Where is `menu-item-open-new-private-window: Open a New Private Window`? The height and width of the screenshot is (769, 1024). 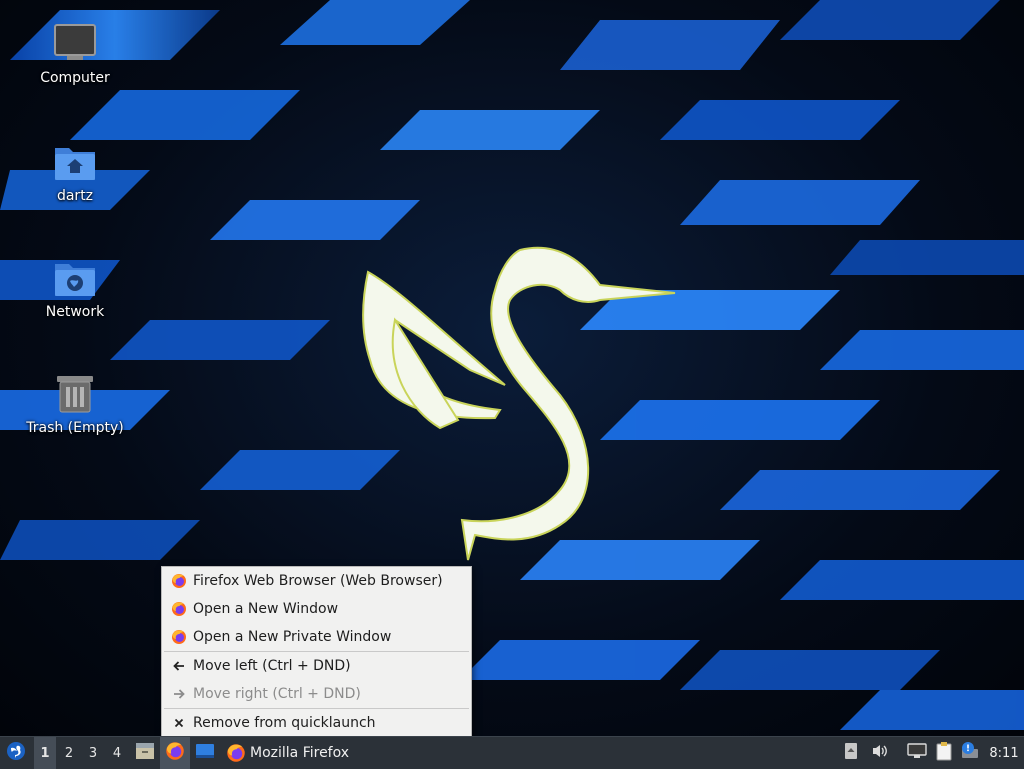
menu-item-open-new-private-window: Open a New Private Window is located at coordinates (316, 637).